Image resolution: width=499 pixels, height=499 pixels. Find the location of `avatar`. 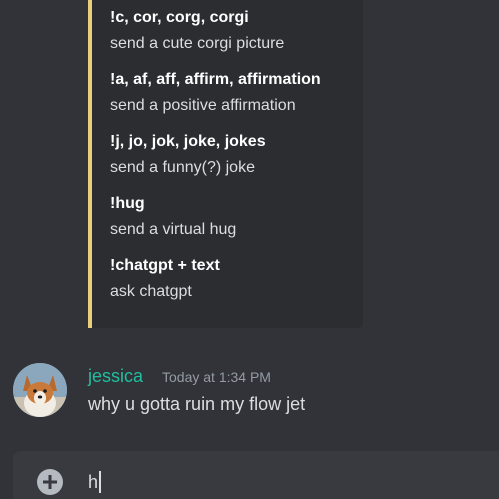

avatar is located at coordinates (40, 390).